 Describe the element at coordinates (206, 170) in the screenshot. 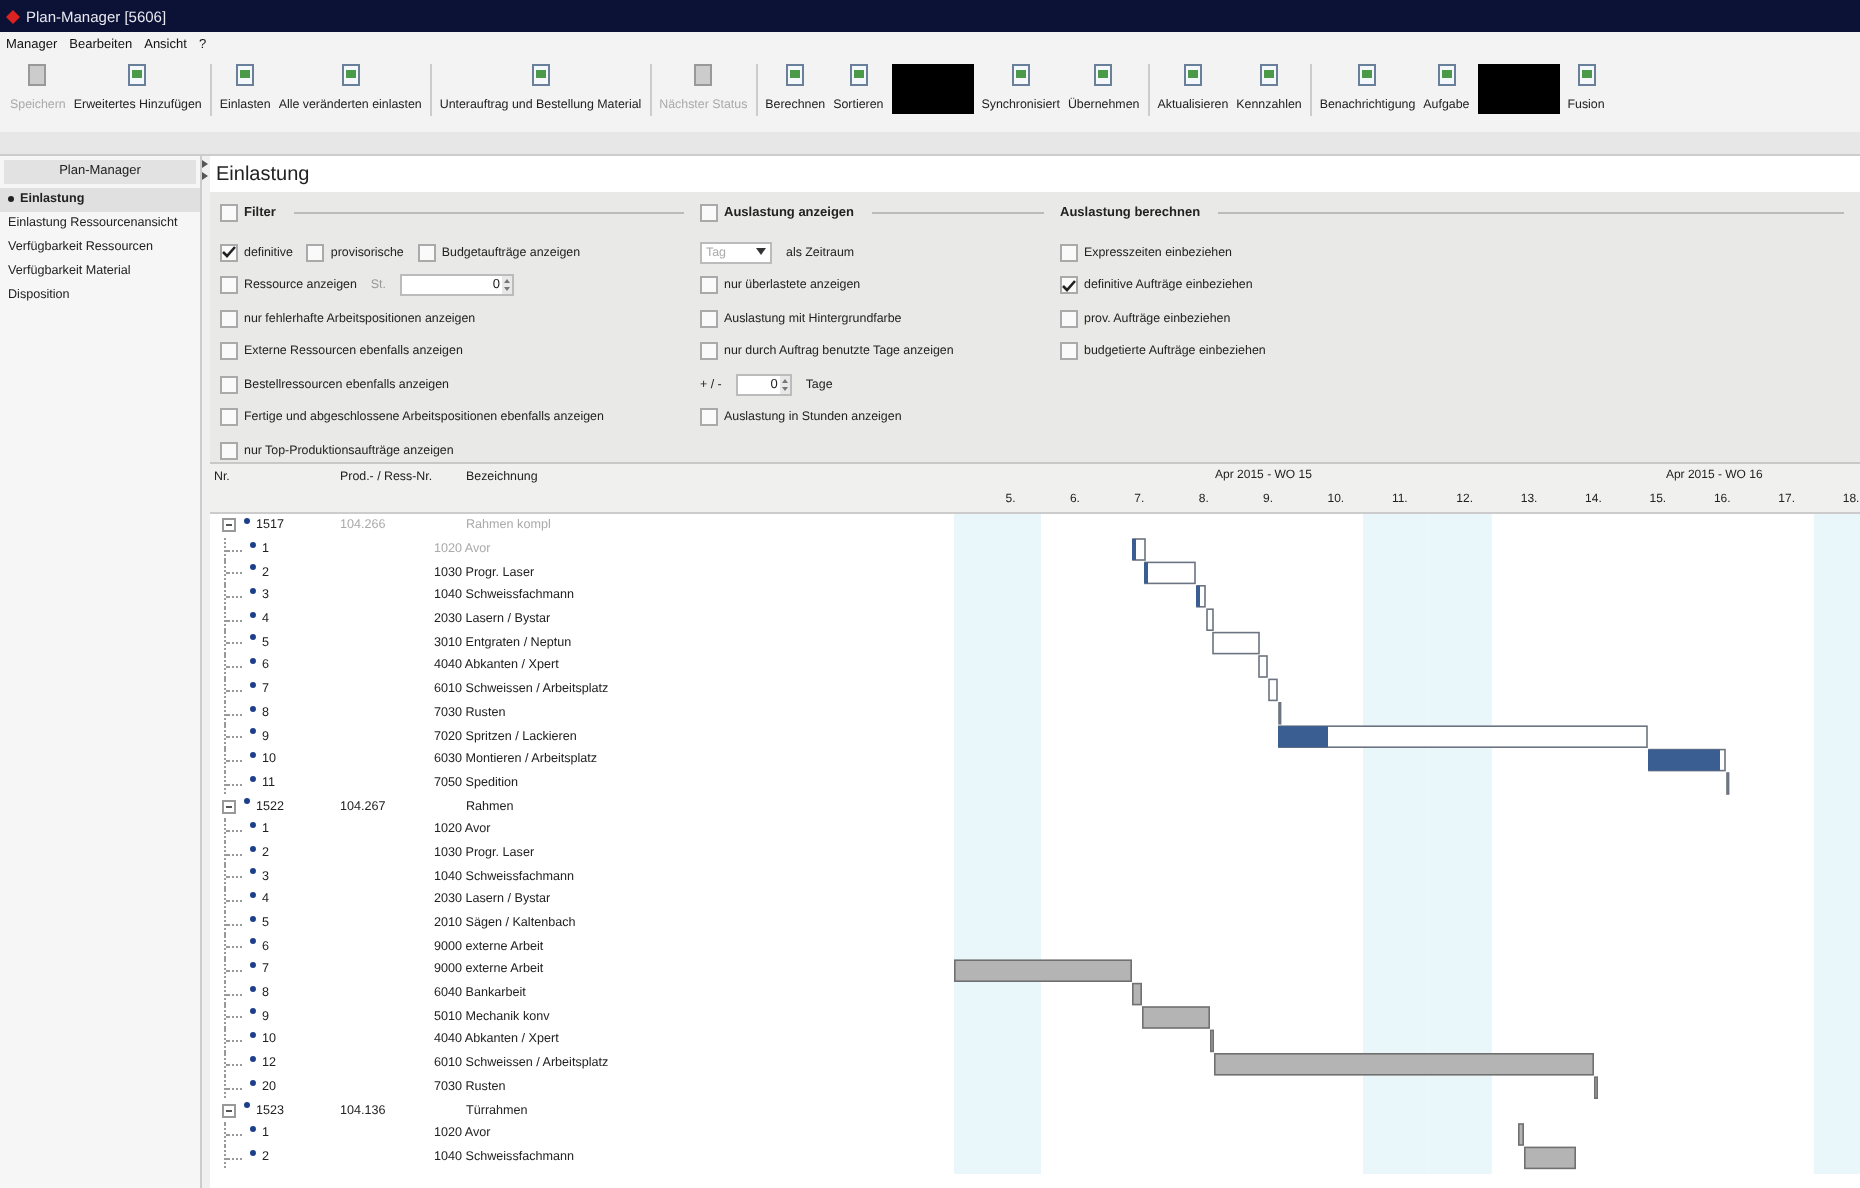

I see `collapse-arrows-icon` at that location.